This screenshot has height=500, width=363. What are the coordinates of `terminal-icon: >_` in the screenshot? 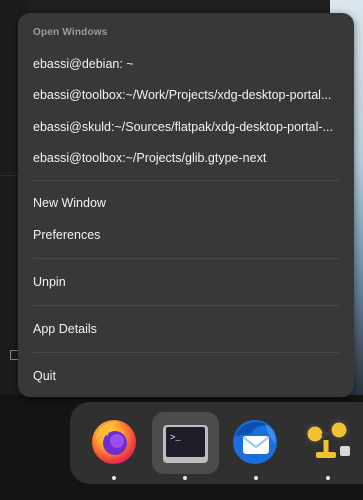 It's located at (185, 444).